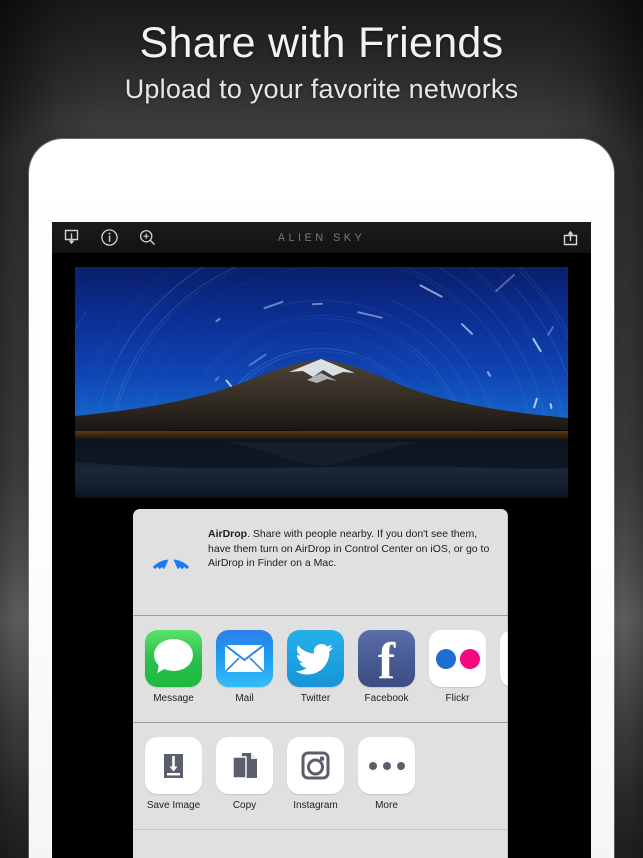 The height and width of the screenshot is (858, 643). I want to click on action-item-label: Copy, so click(244, 805).